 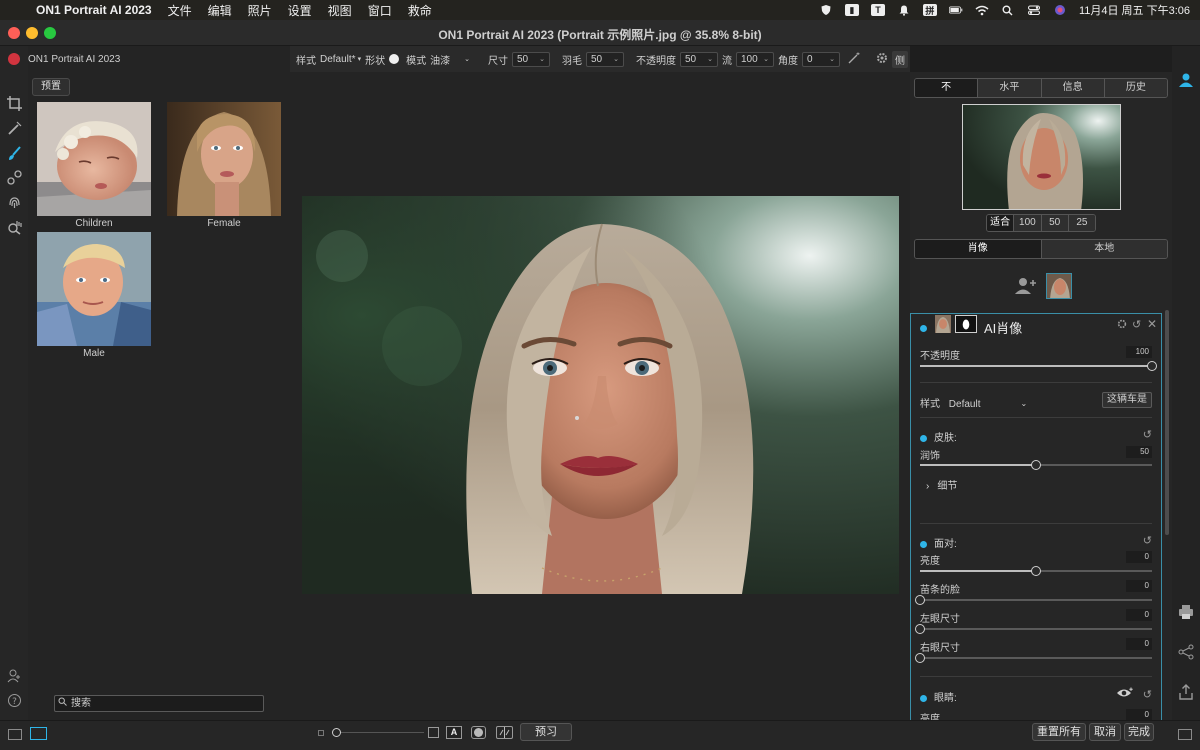 I want to click on zoom-100: 100, so click(x=1028, y=223).